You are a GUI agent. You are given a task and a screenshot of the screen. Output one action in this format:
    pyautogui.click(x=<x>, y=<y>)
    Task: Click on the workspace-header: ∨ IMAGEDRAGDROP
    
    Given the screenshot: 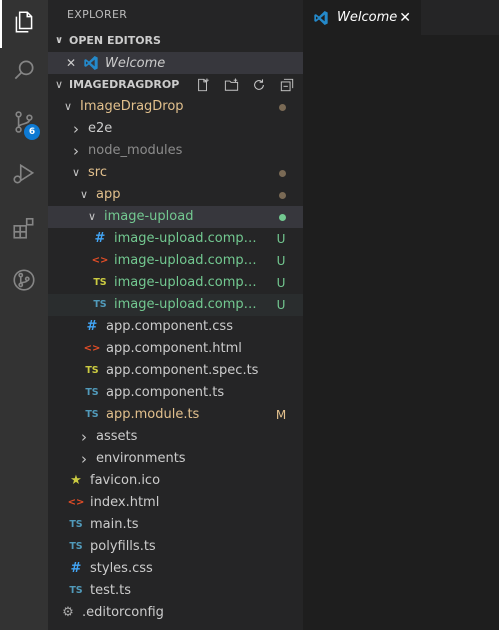 What is the action you would take?
    pyautogui.click(x=175, y=85)
    